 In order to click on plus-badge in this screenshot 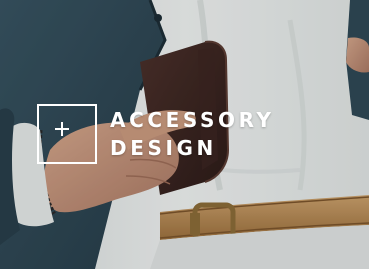, I will do `click(67, 134)`.